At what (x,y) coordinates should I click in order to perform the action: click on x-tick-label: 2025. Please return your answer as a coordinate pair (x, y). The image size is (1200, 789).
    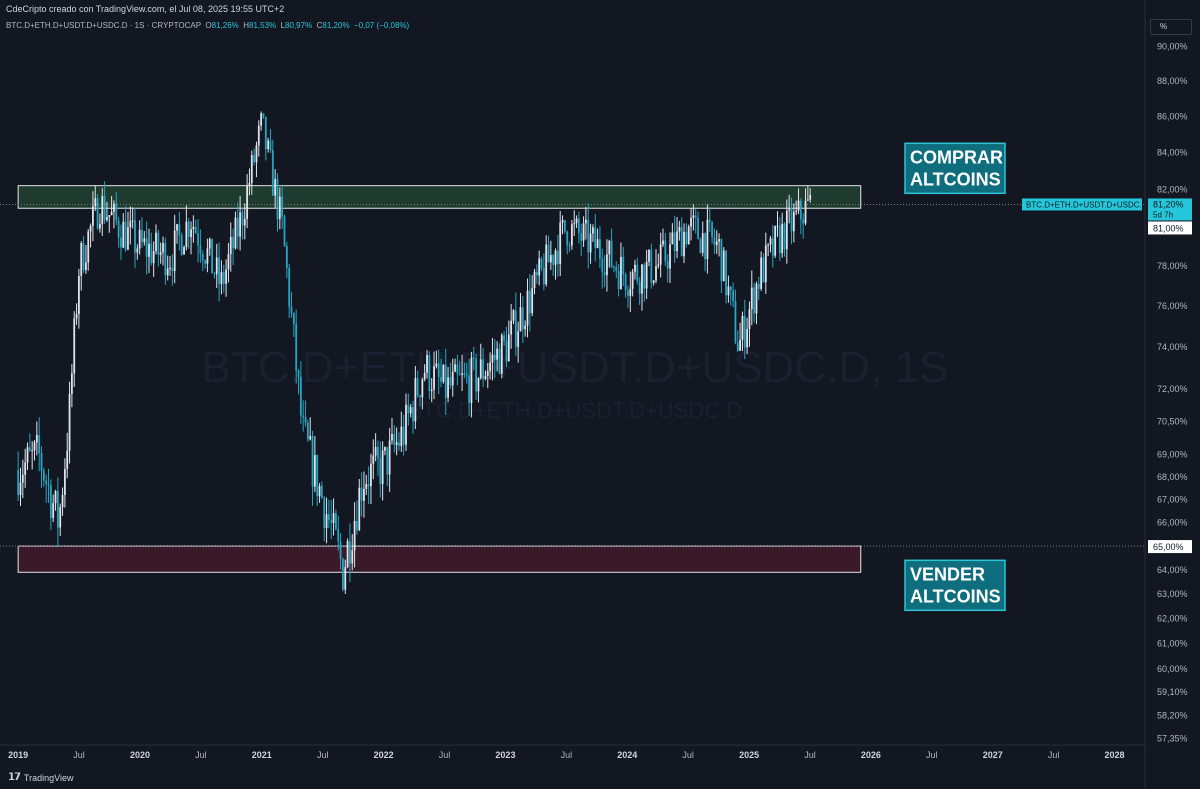
    Looking at the image, I should click on (749, 755).